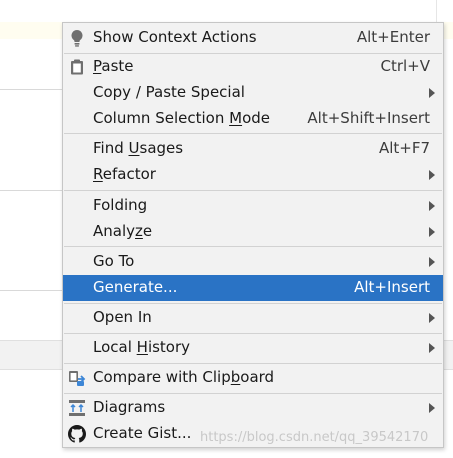 Image resolution: width=453 pixels, height=458 pixels. Describe the element at coordinates (138, 148) in the screenshot. I see `menu-item-label: Find Usages` at that location.